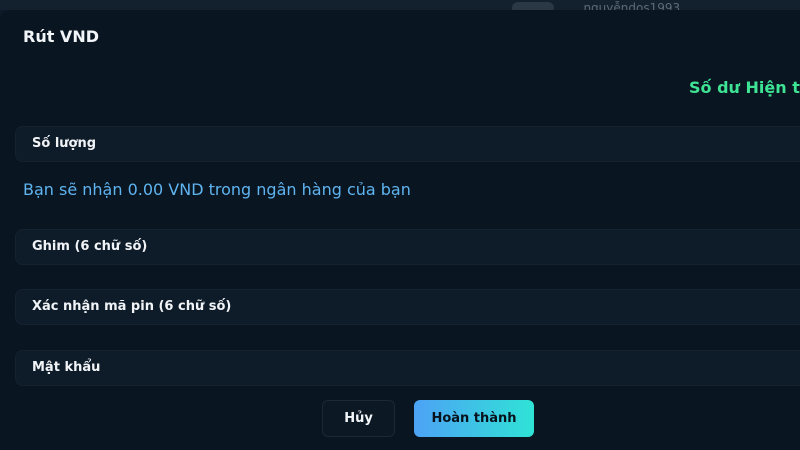 This screenshot has height=450, width=800. Describe the element at coordinates (407, 144) in the screenshot. I see `amount-field: Số lượng` at that location.